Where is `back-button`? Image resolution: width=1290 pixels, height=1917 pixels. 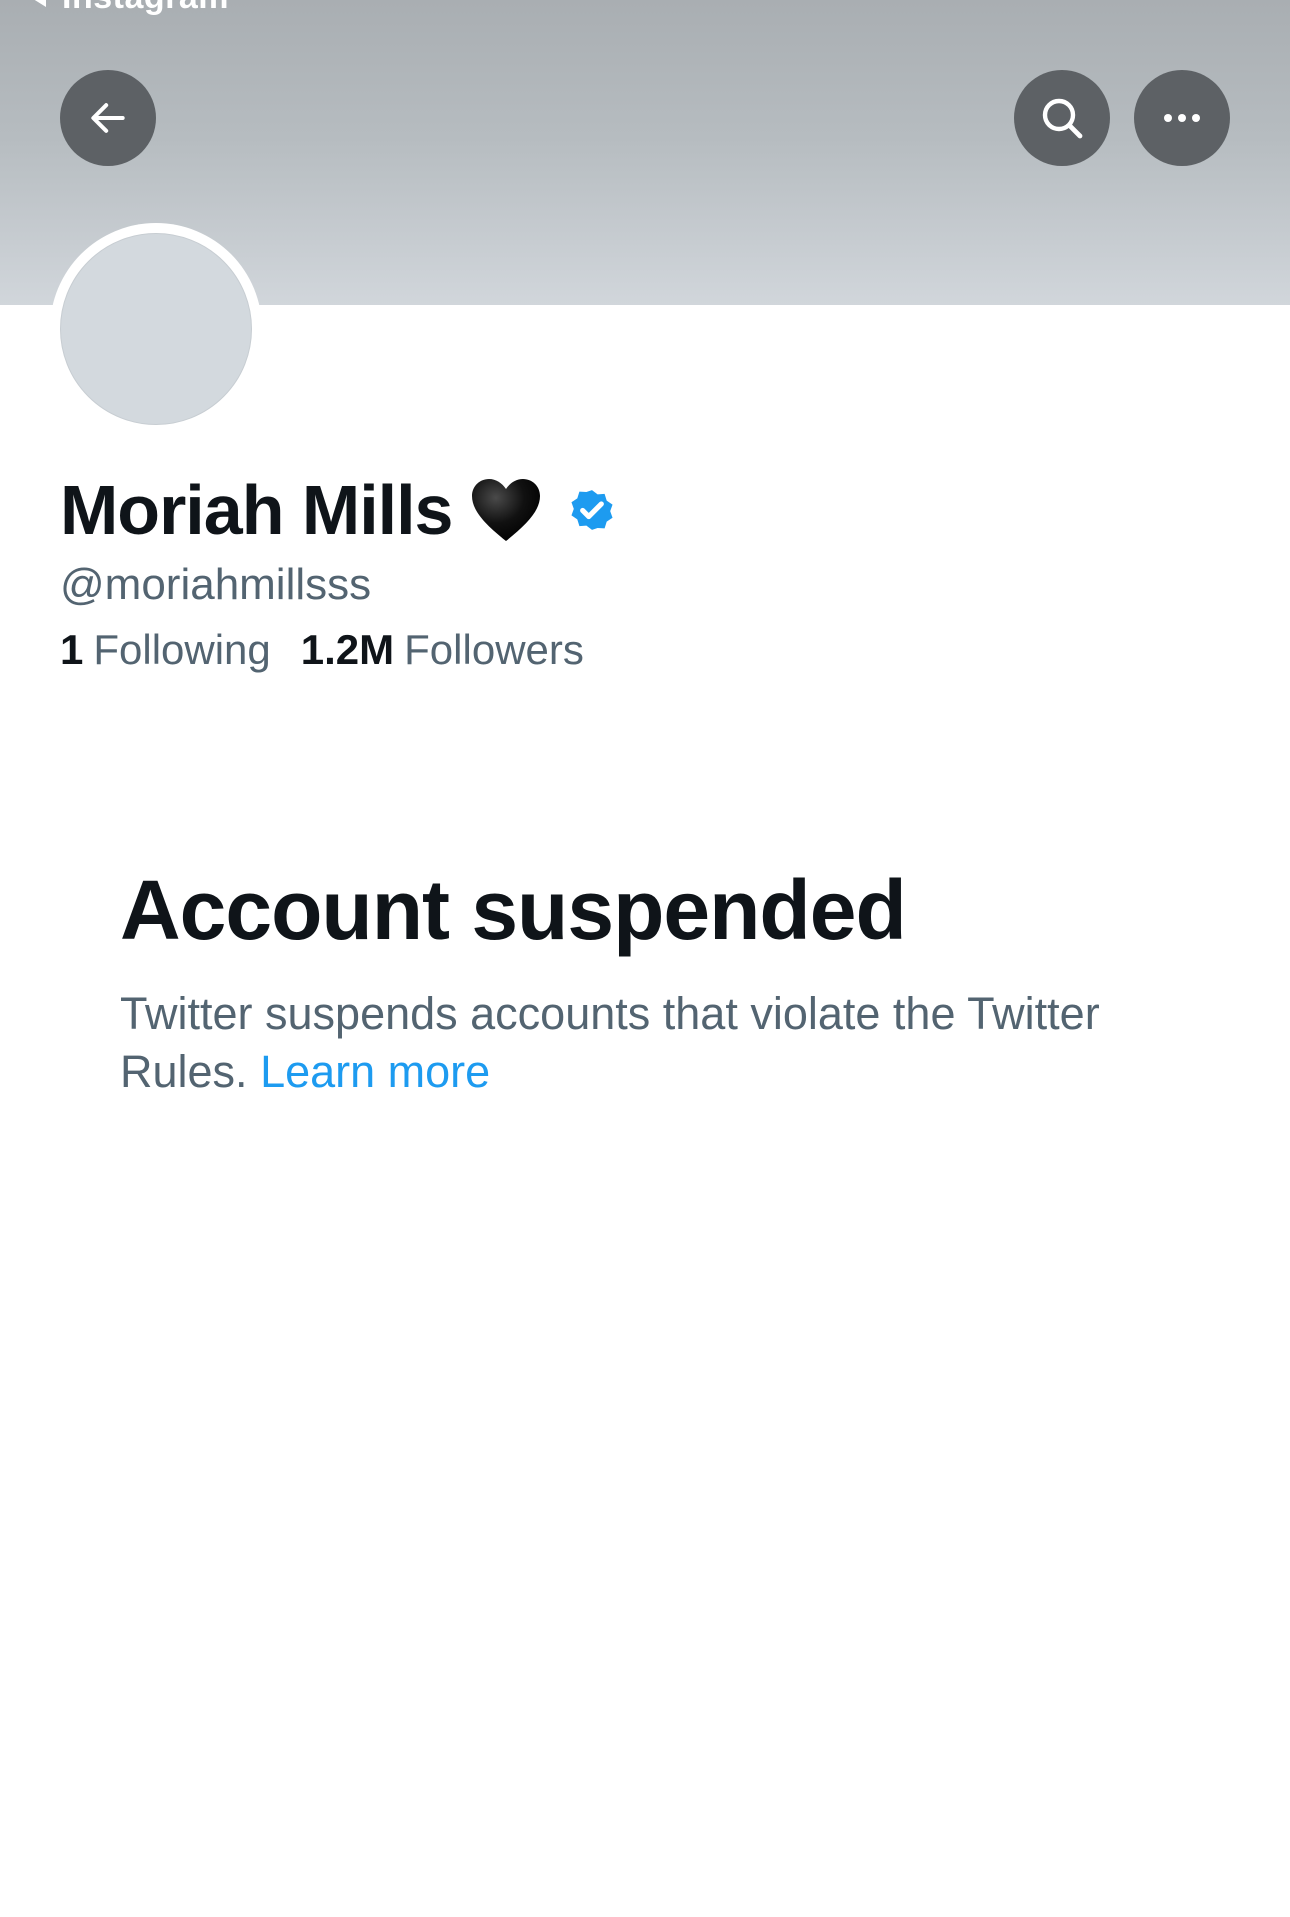
back-button is located at coordinates (108, 118).